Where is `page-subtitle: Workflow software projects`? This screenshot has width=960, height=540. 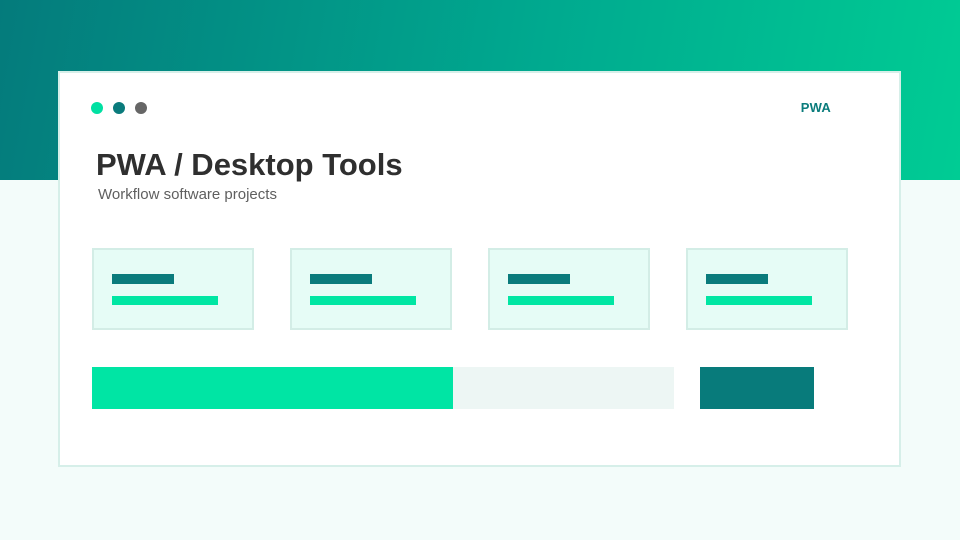 page-subtitle: Workflow software projects is located at coordinates (187, 194).